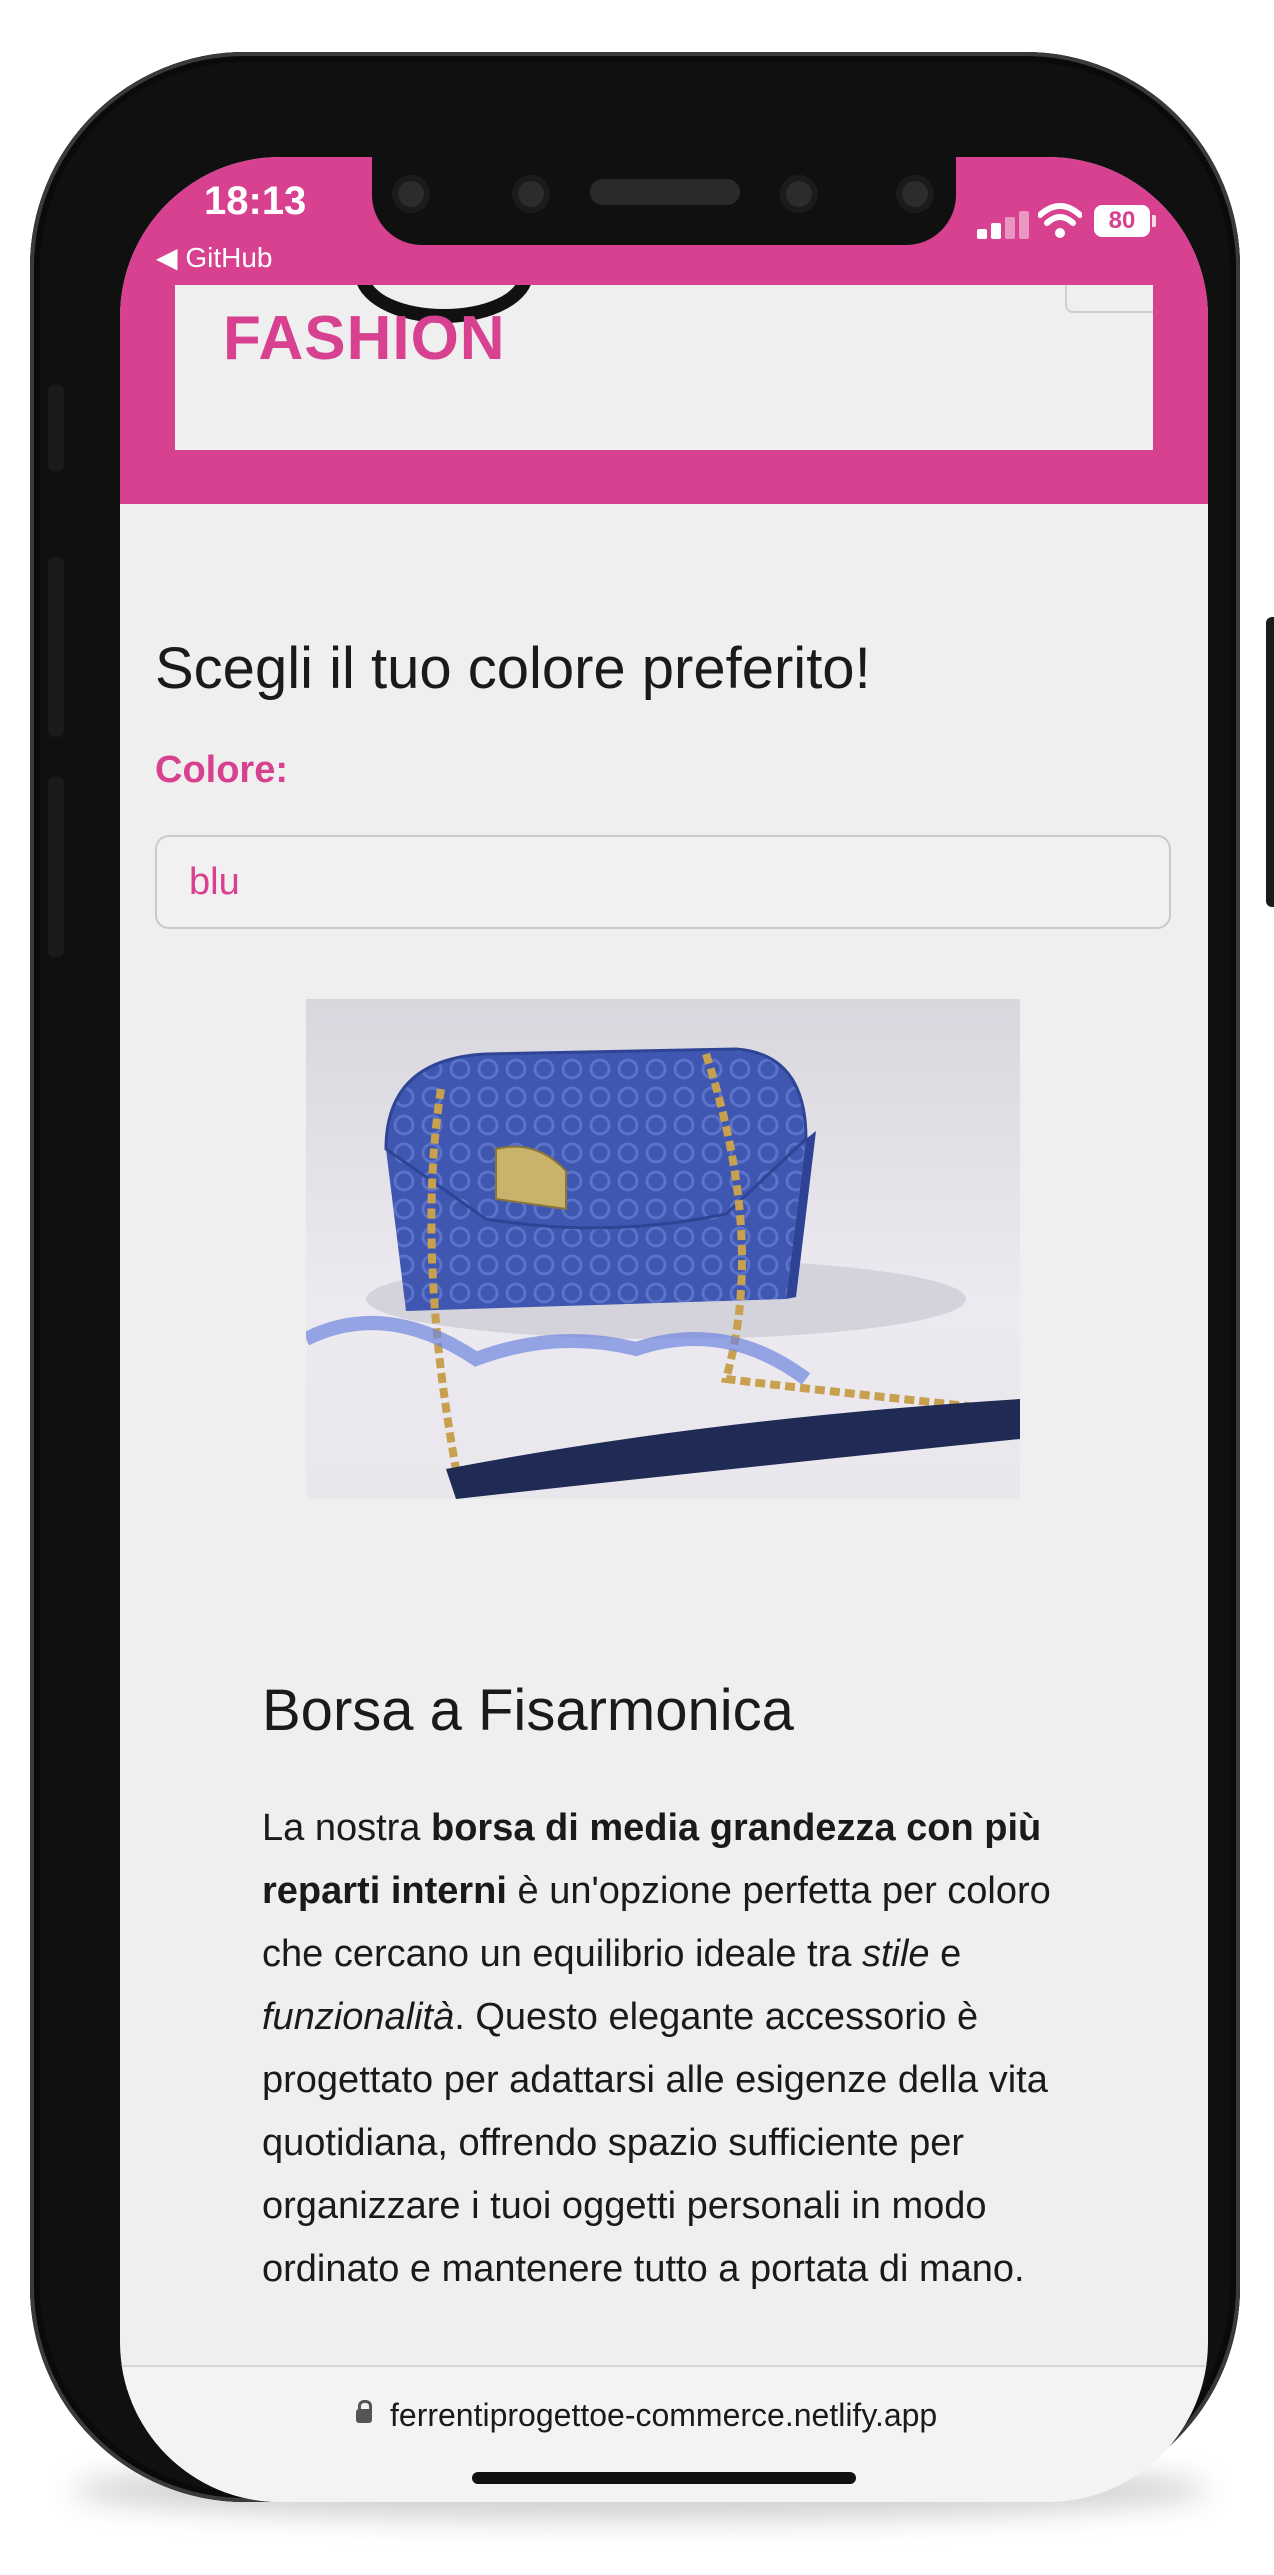  I want to click on product-image, so click(663, 1249).